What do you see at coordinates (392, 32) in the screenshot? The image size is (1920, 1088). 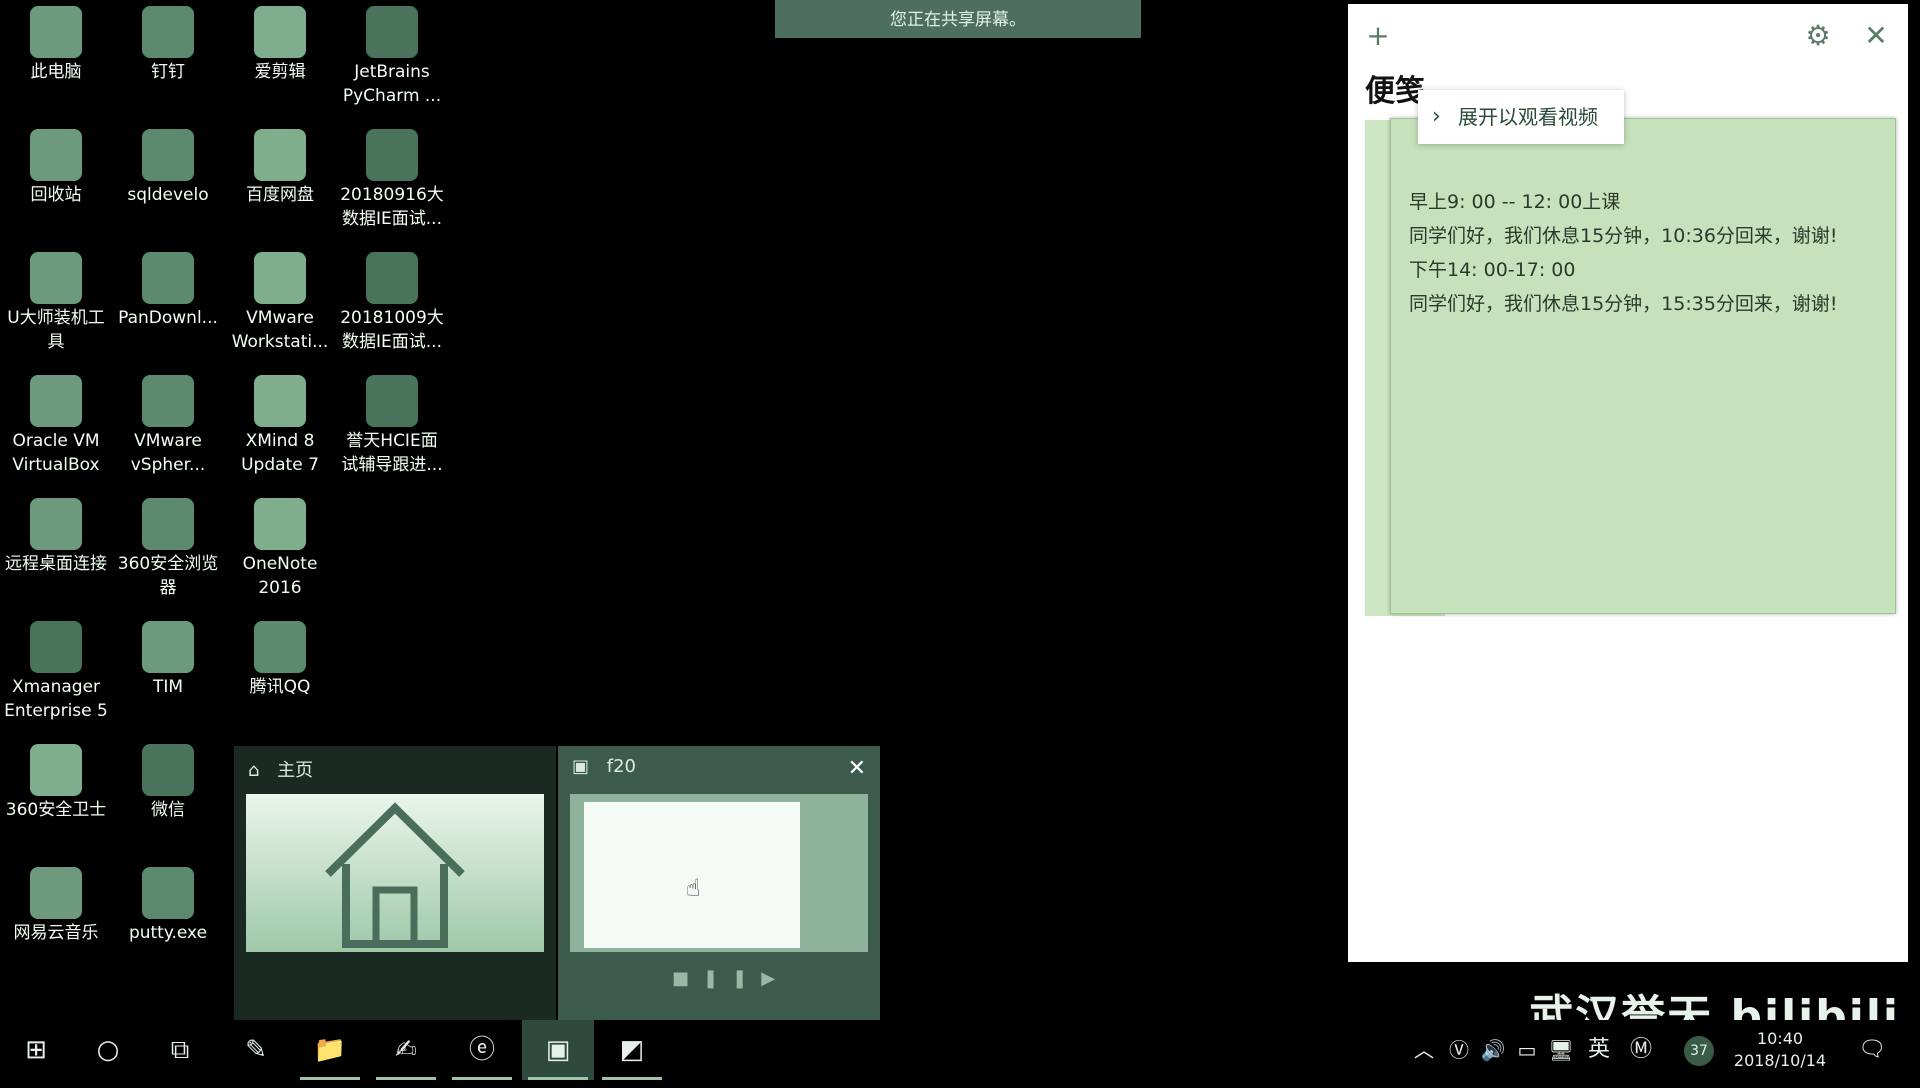 I see `pycharm-icon` at bounding box center [392, 32].